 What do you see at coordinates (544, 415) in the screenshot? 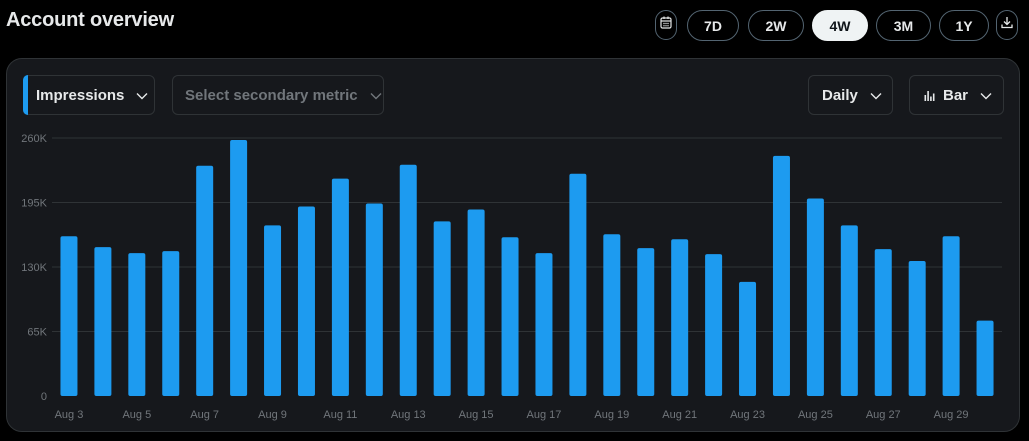
I see `x-tick-label: Aug 17` at bounding box center [544, 415].